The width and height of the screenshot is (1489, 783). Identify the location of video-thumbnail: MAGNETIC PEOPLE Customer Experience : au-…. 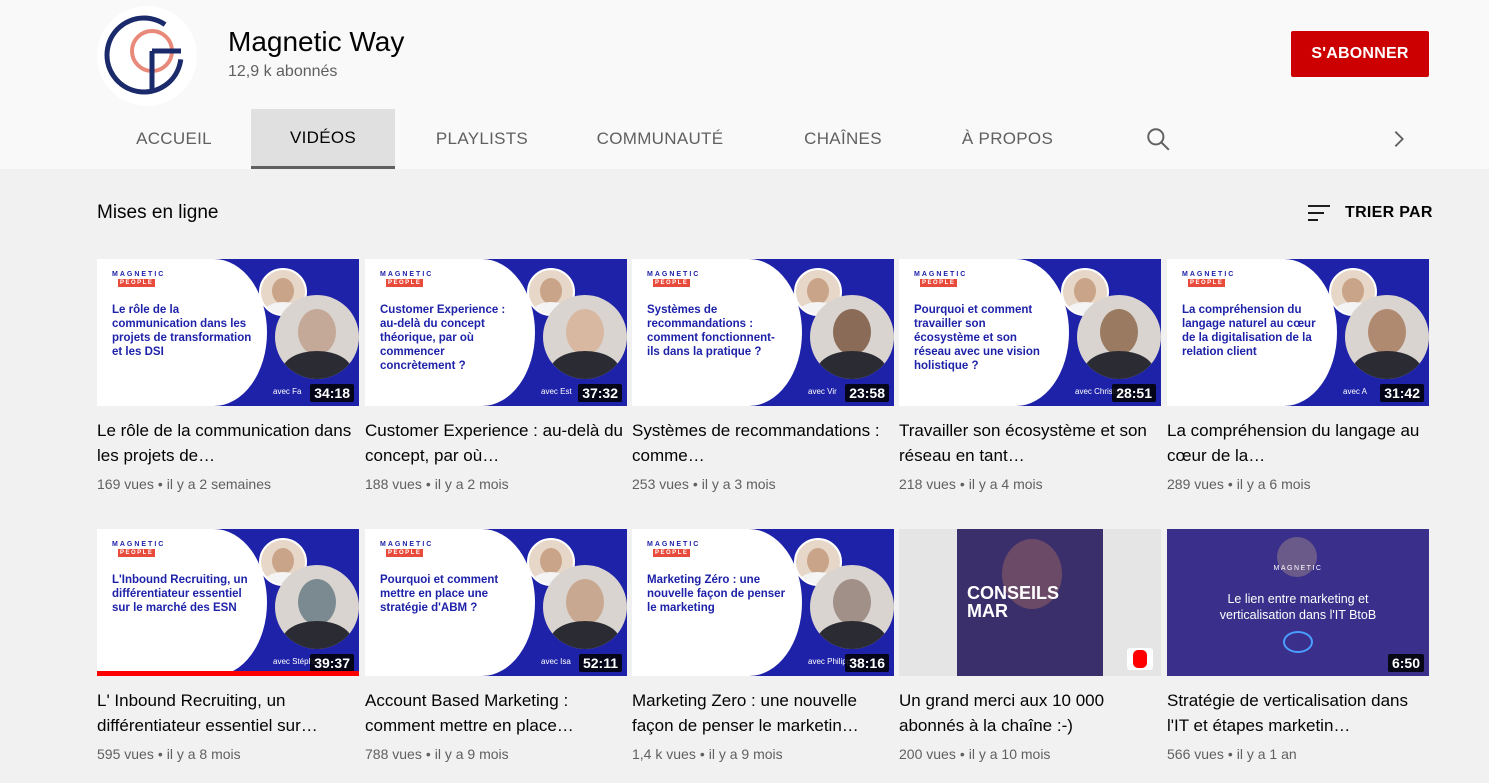
(496, 332).